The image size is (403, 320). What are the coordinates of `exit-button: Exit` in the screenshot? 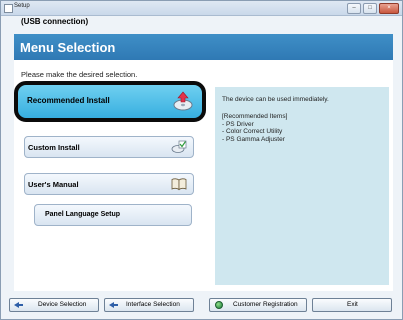 It's located at (352, 305).